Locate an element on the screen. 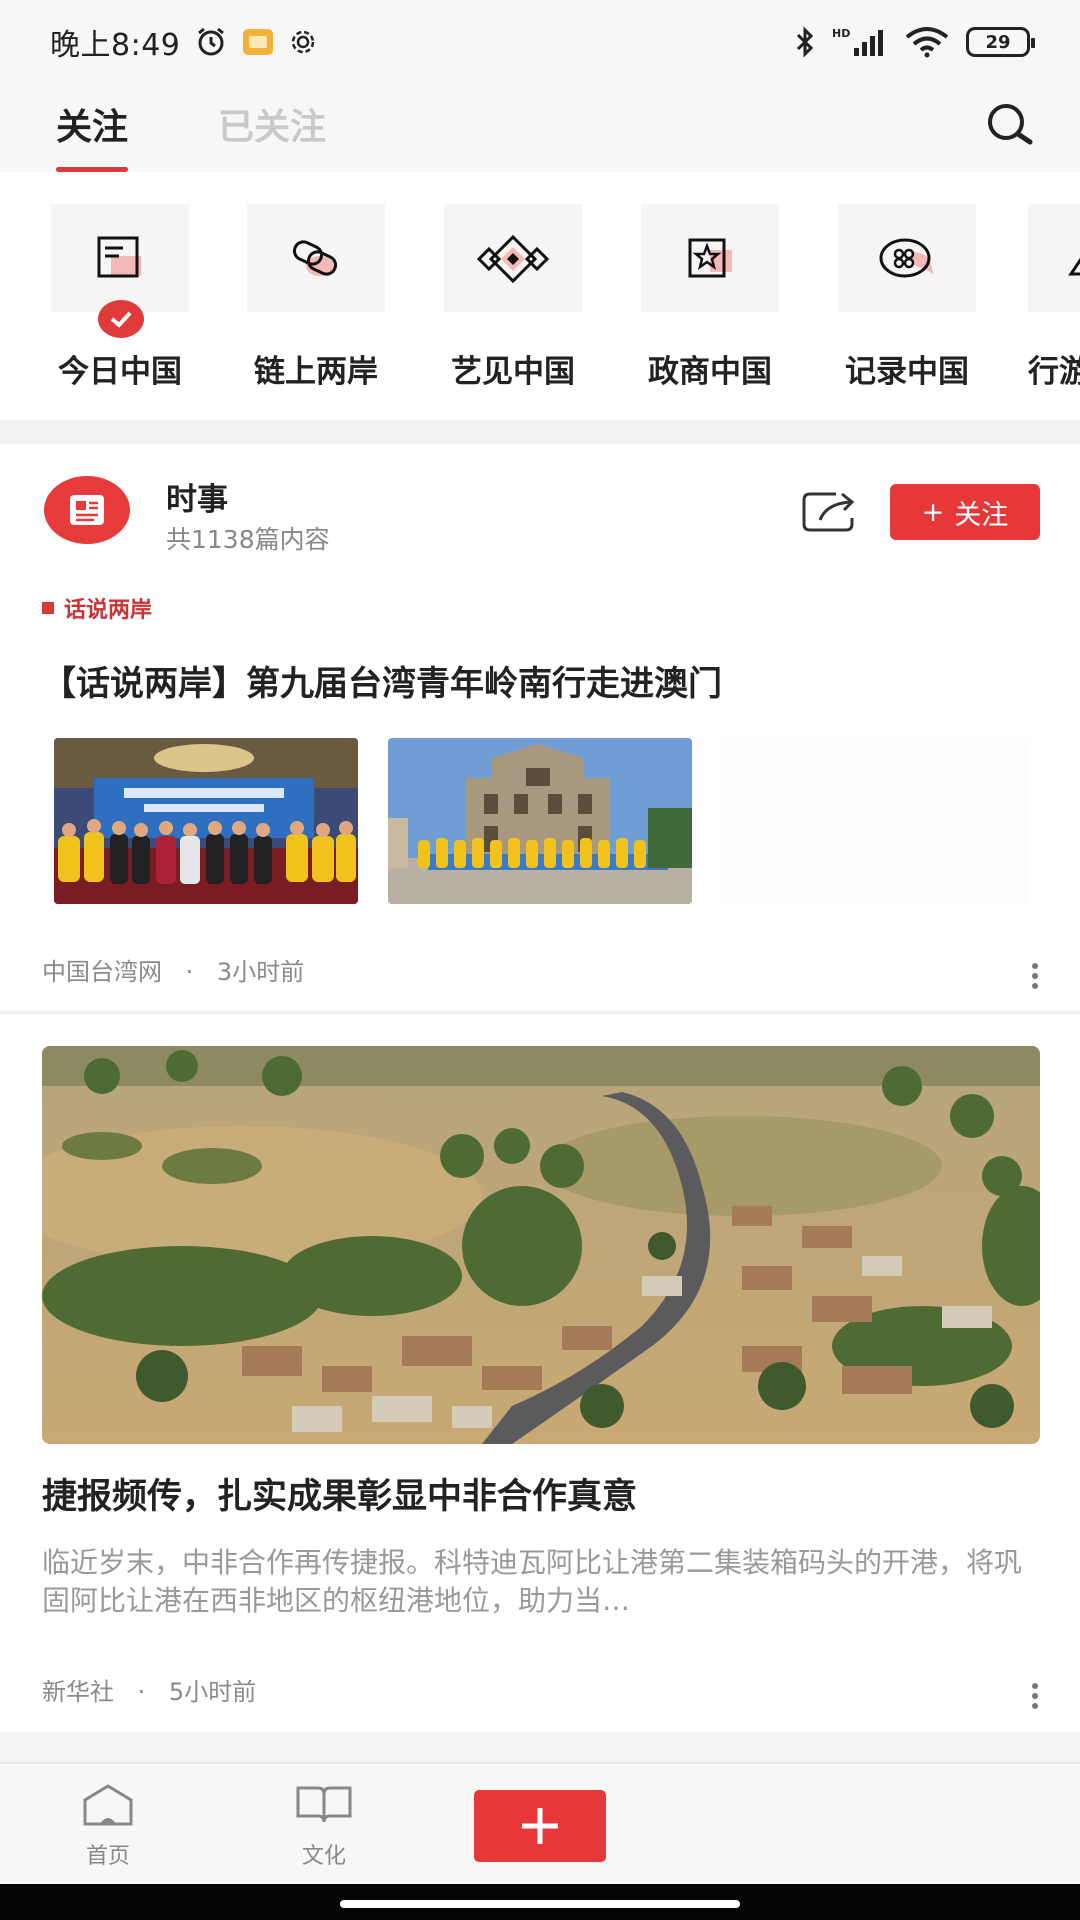  follow-button: + 关注 is located at coordinates (965, 512).